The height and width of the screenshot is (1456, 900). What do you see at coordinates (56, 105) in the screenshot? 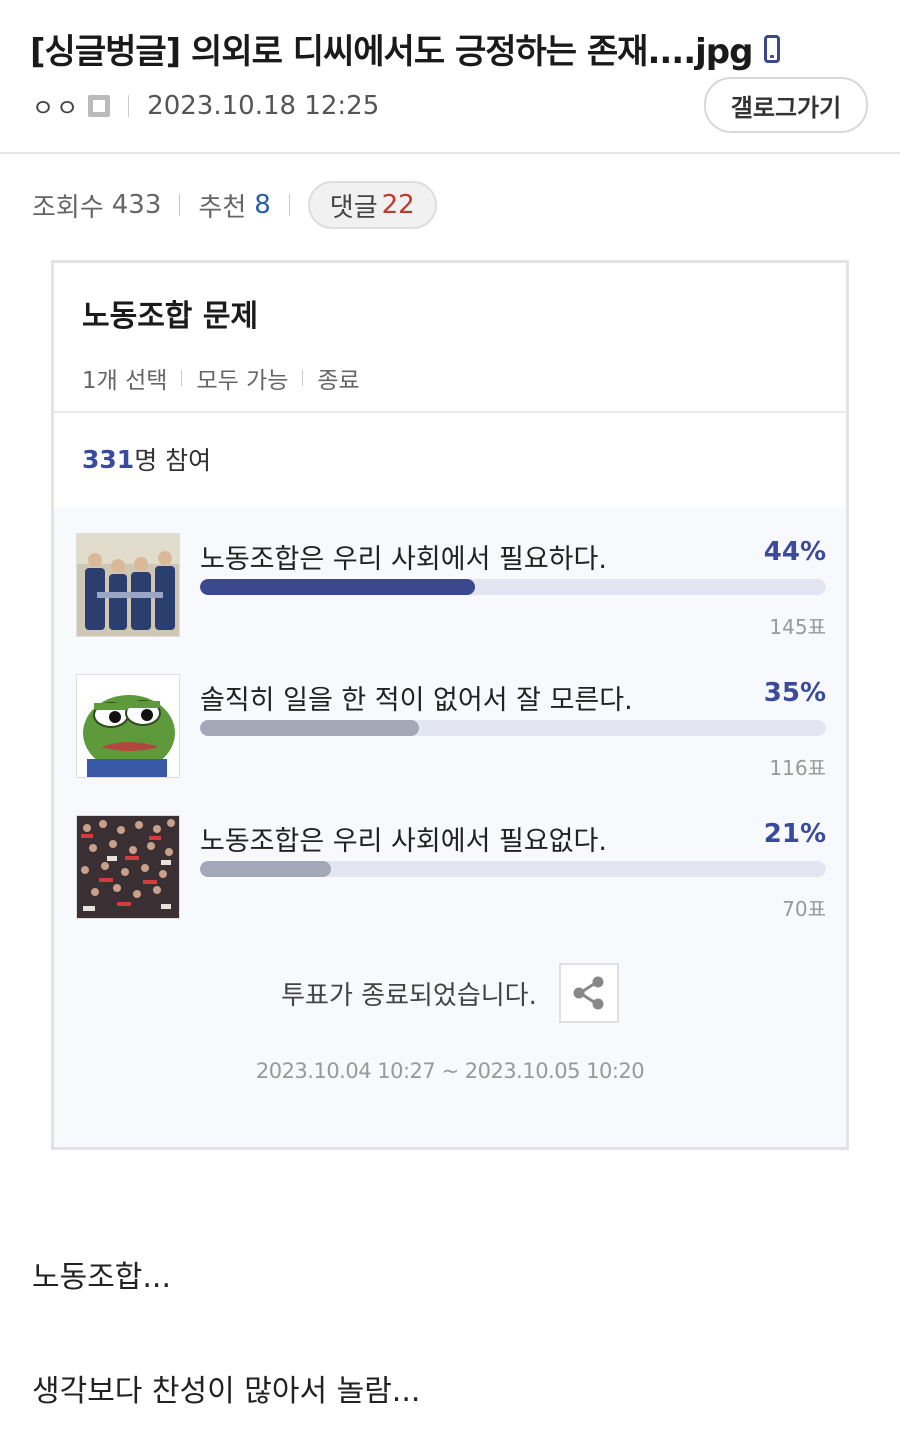
I see `author-name: ㅇㅇ` at bounding box center [56, 105].